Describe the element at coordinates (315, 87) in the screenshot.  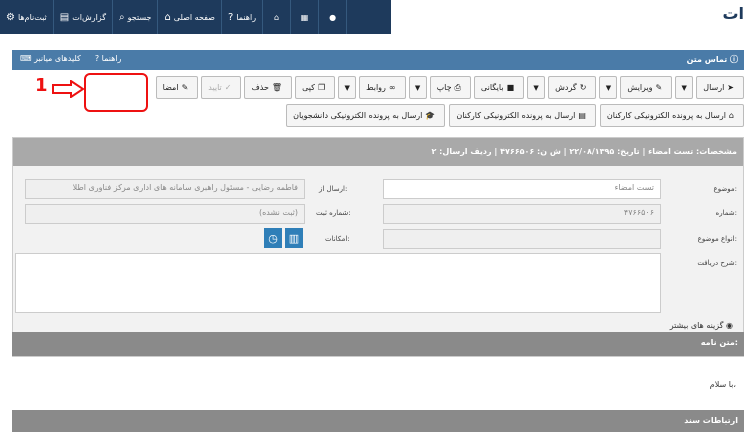
I see `copy-button: کپی ❐` at that location.